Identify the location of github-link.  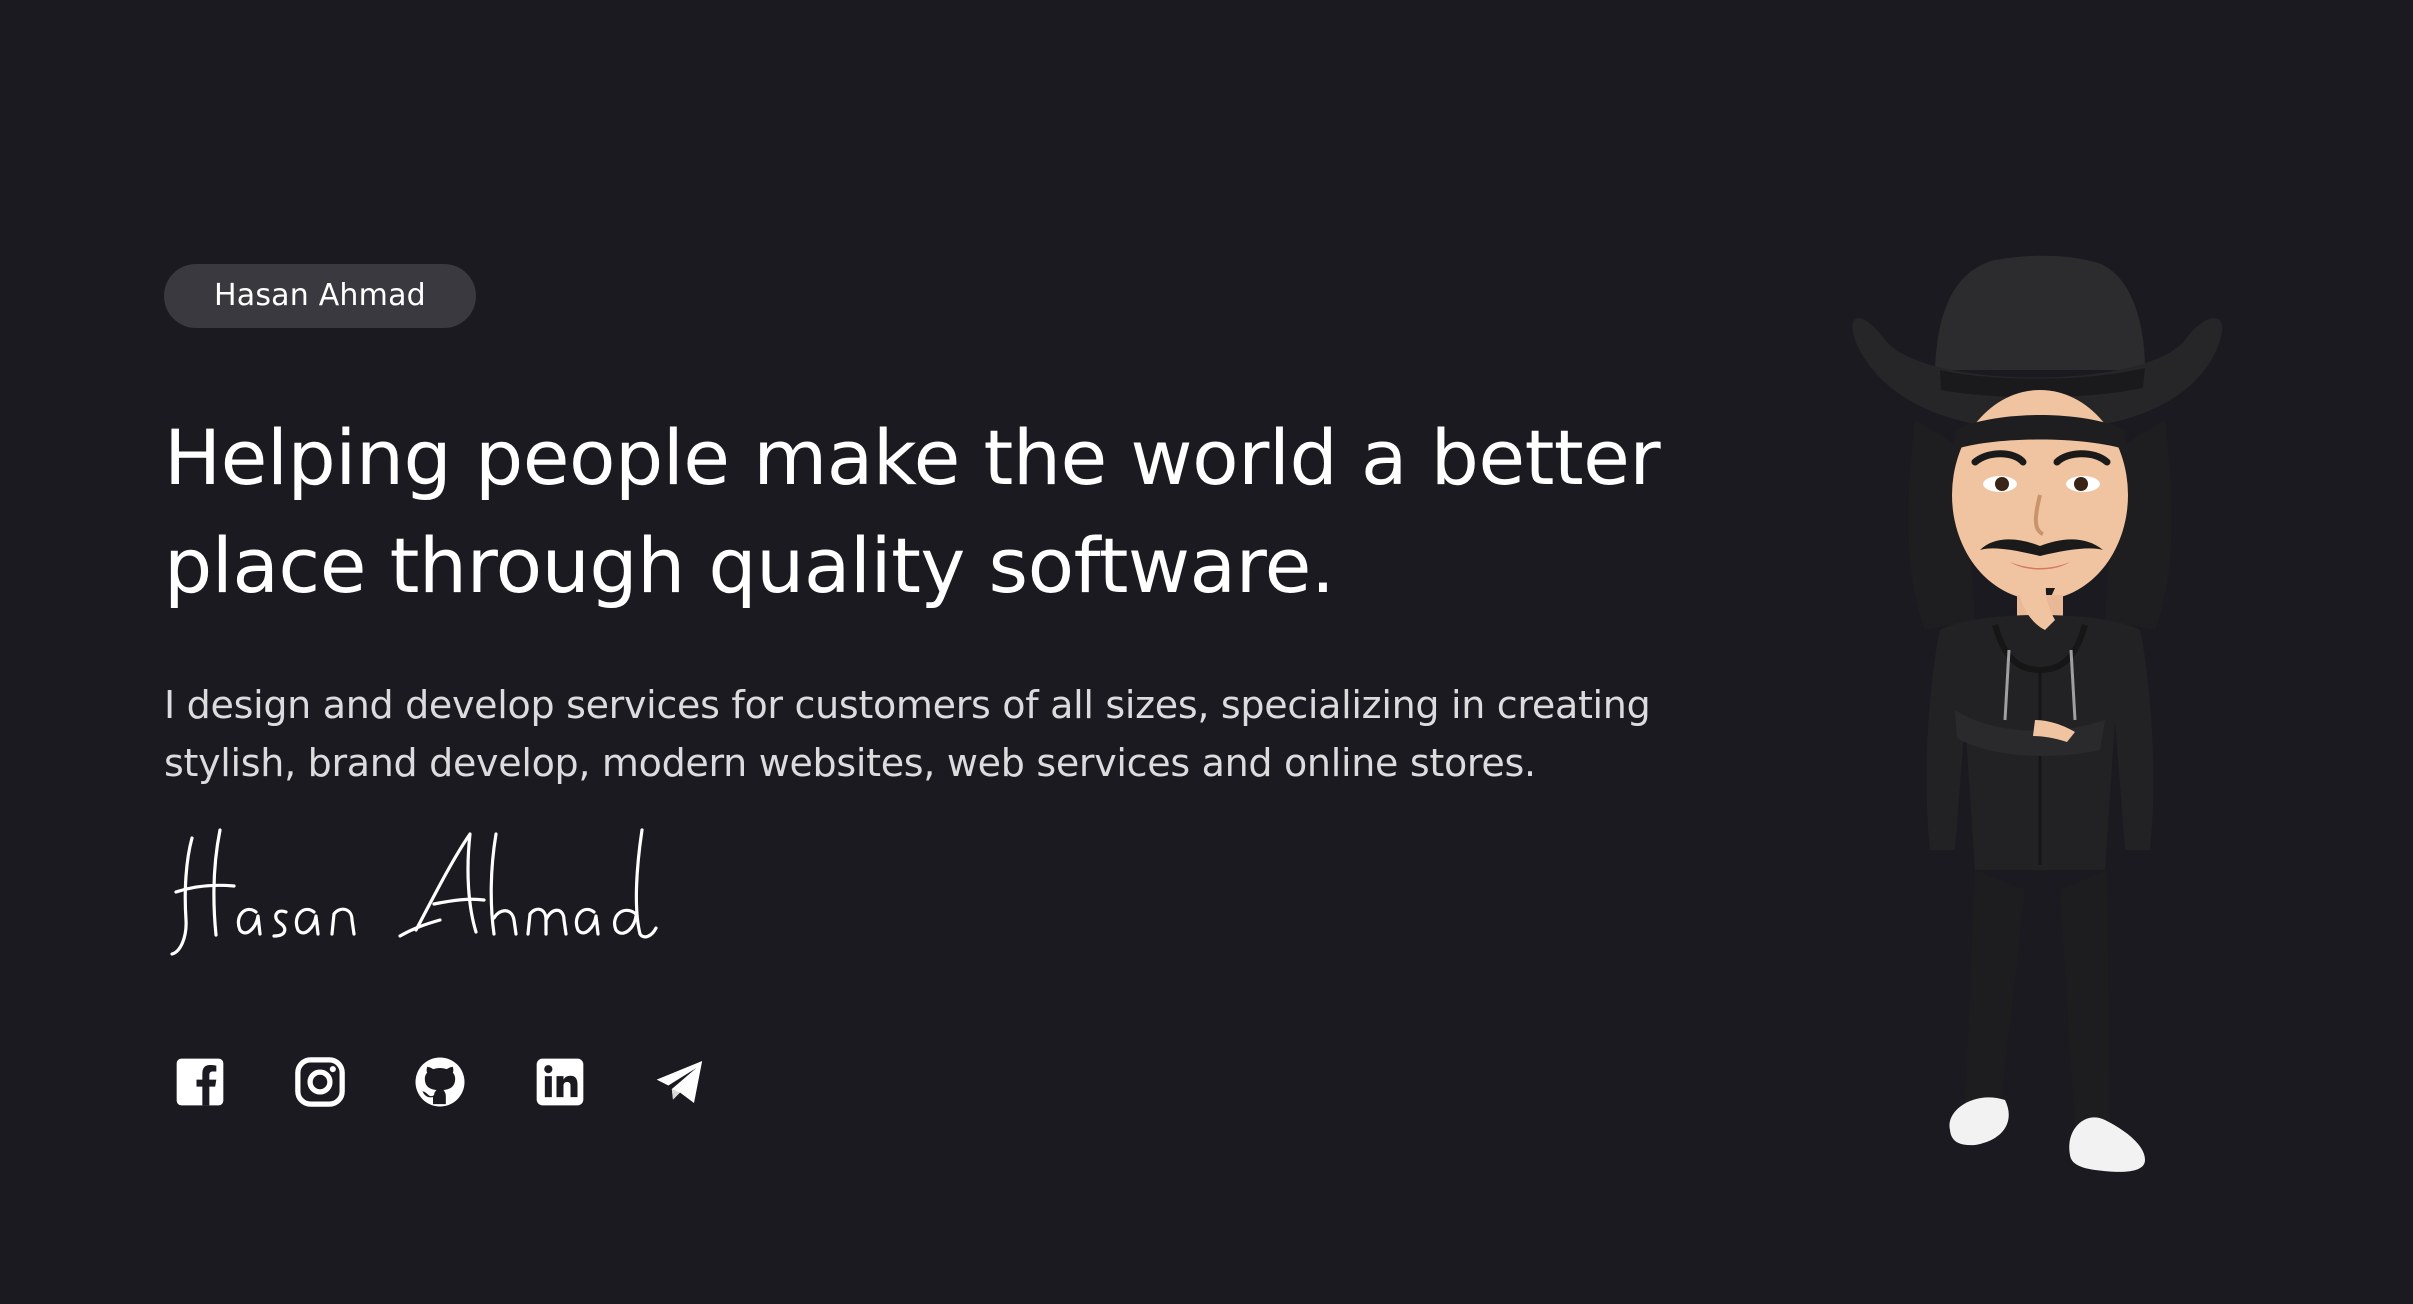
(440, 1082).